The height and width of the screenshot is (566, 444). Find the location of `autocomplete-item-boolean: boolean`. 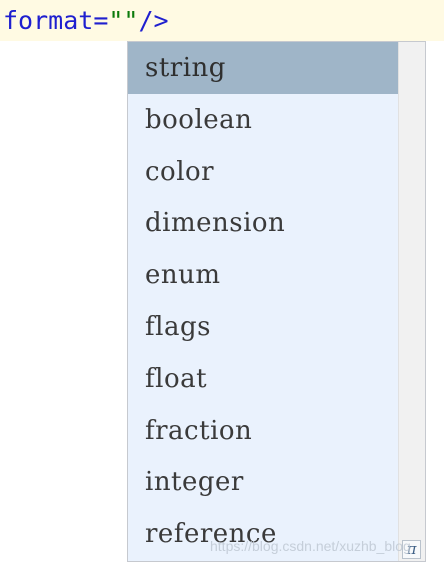

autocomplete-item-boolean: boolean is located at coordinates (263, 120).